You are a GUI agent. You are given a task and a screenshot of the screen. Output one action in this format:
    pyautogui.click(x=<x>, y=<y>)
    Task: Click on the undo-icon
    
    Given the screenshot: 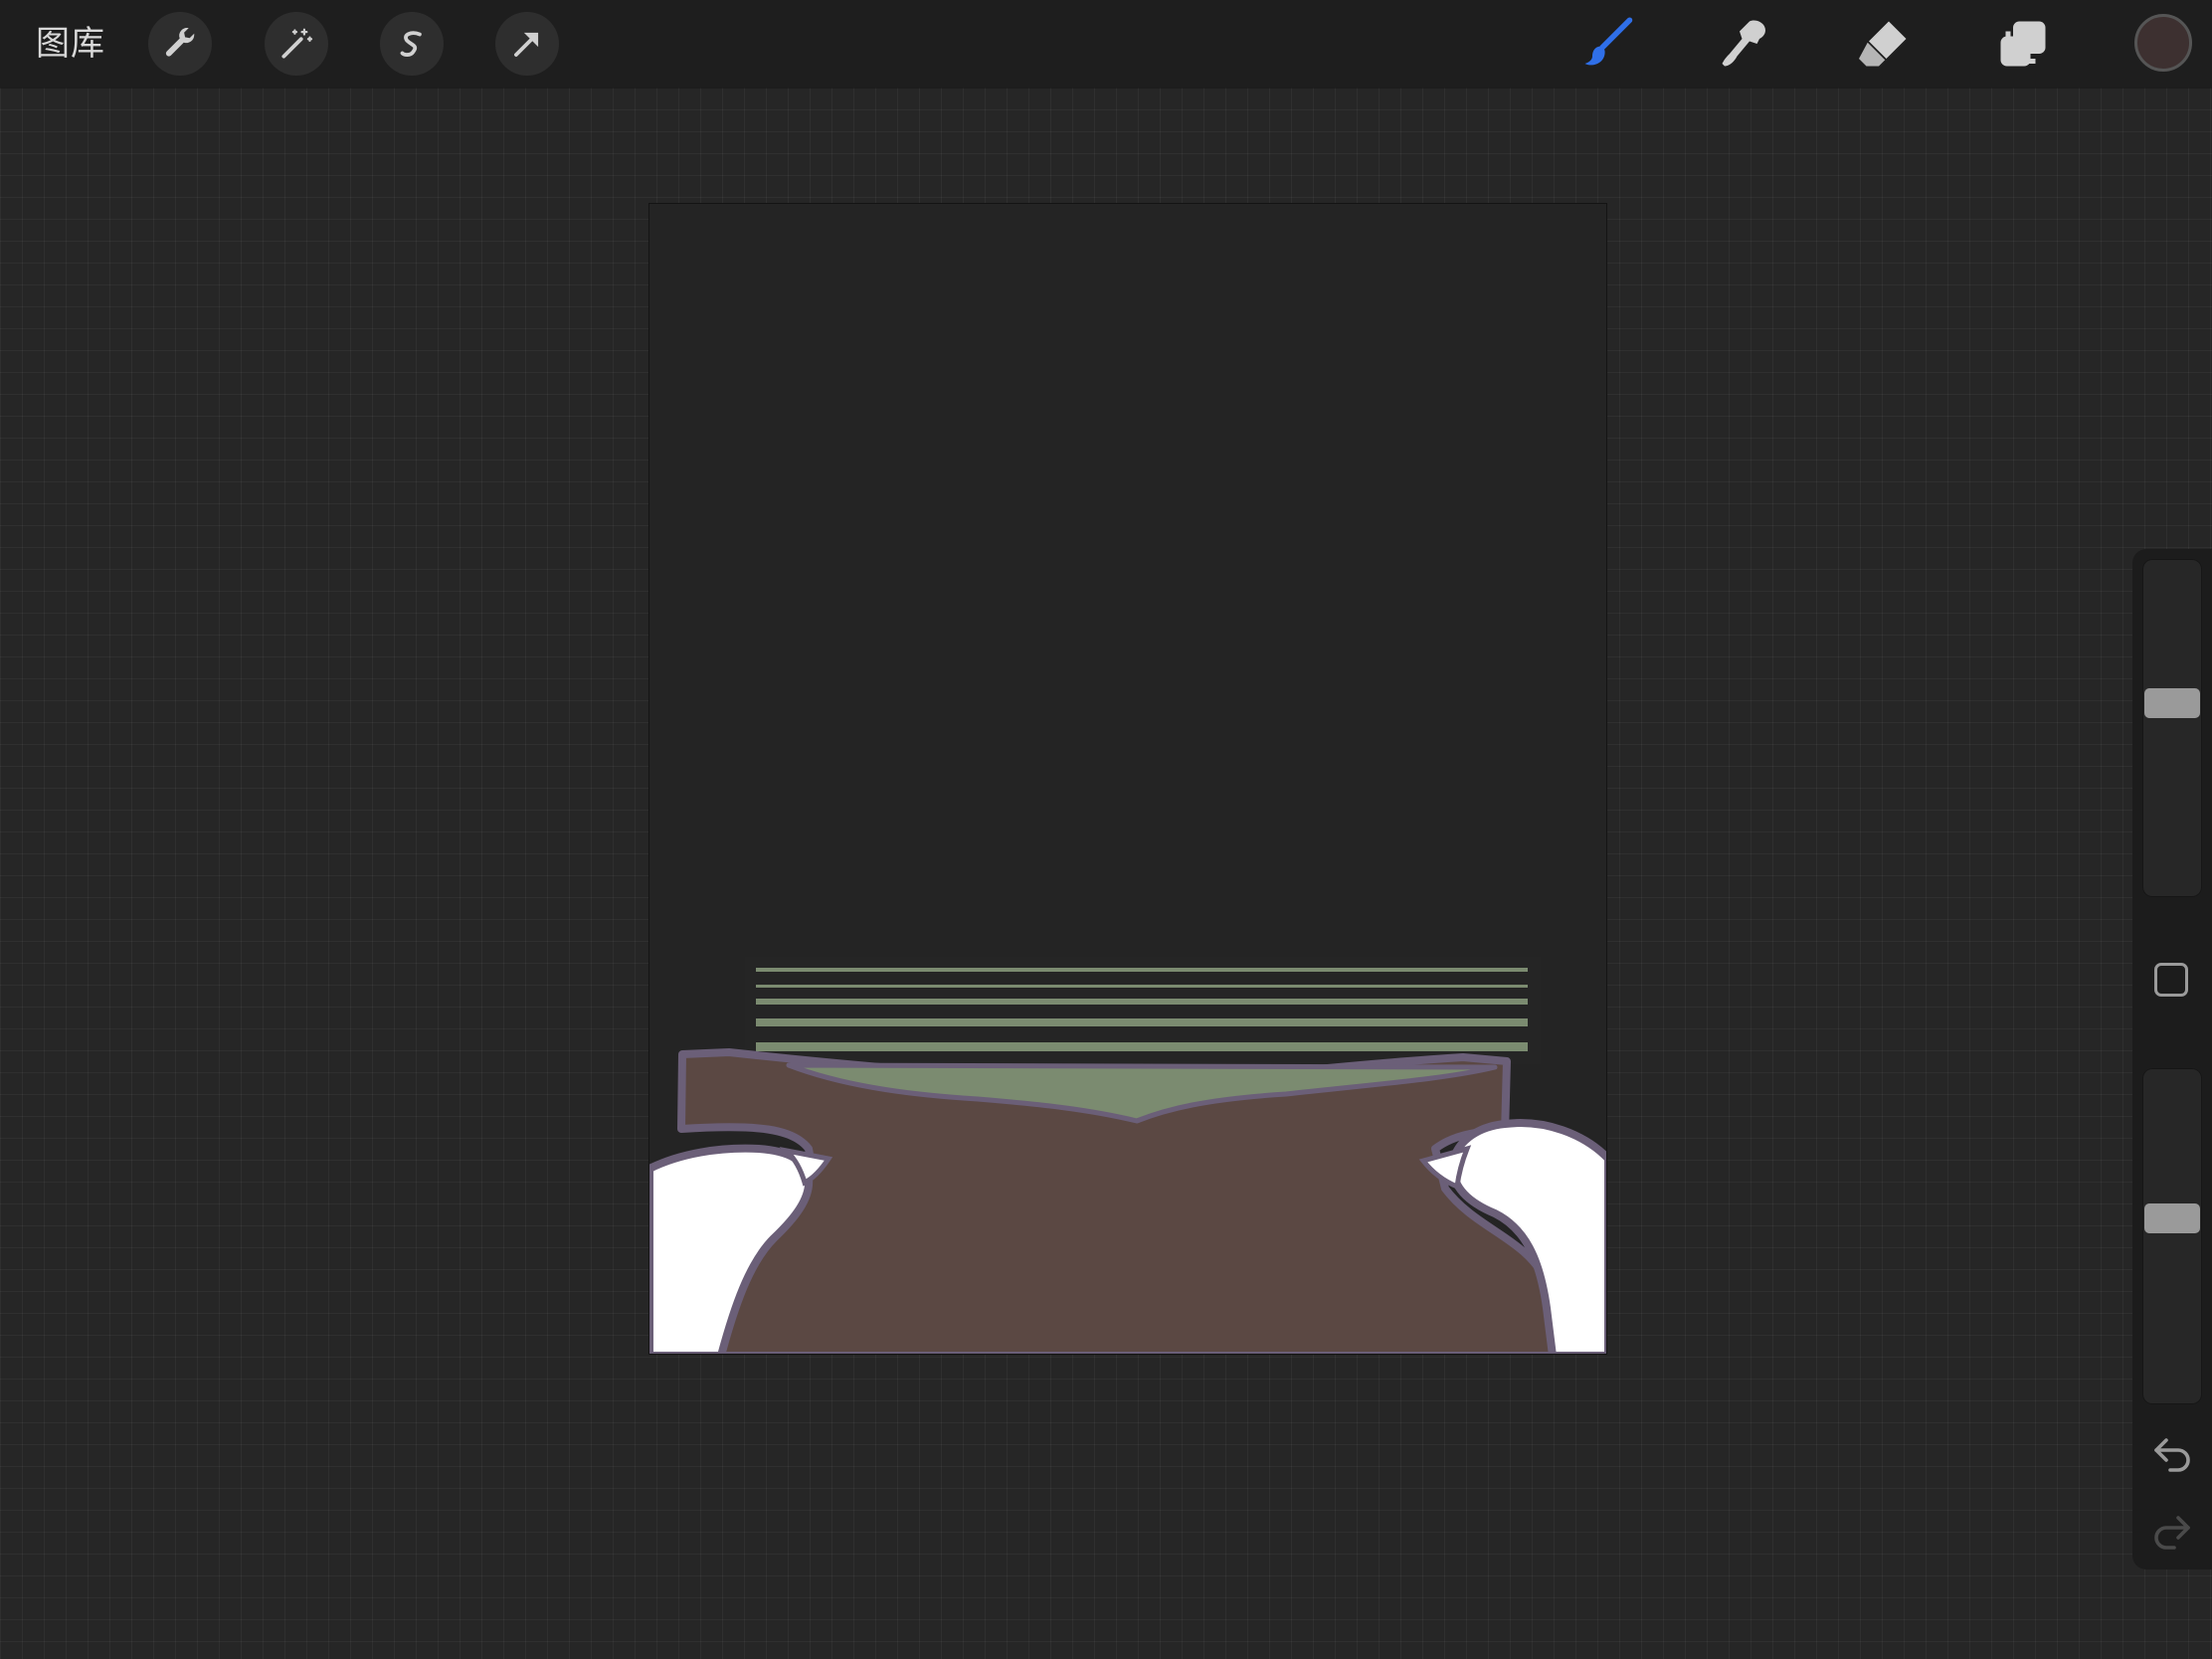 What is the action you would take?
    pyautogui.click(x=2172, y=1454)
    